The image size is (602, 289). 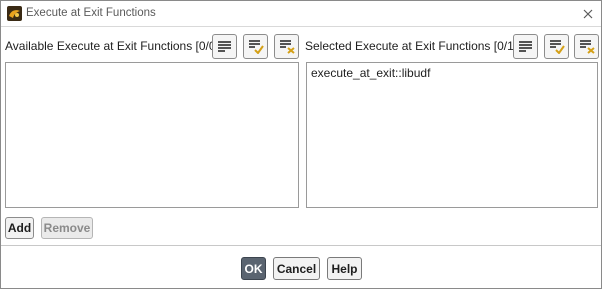 I want to click on available-list-icon, so click(x=224, y=46).